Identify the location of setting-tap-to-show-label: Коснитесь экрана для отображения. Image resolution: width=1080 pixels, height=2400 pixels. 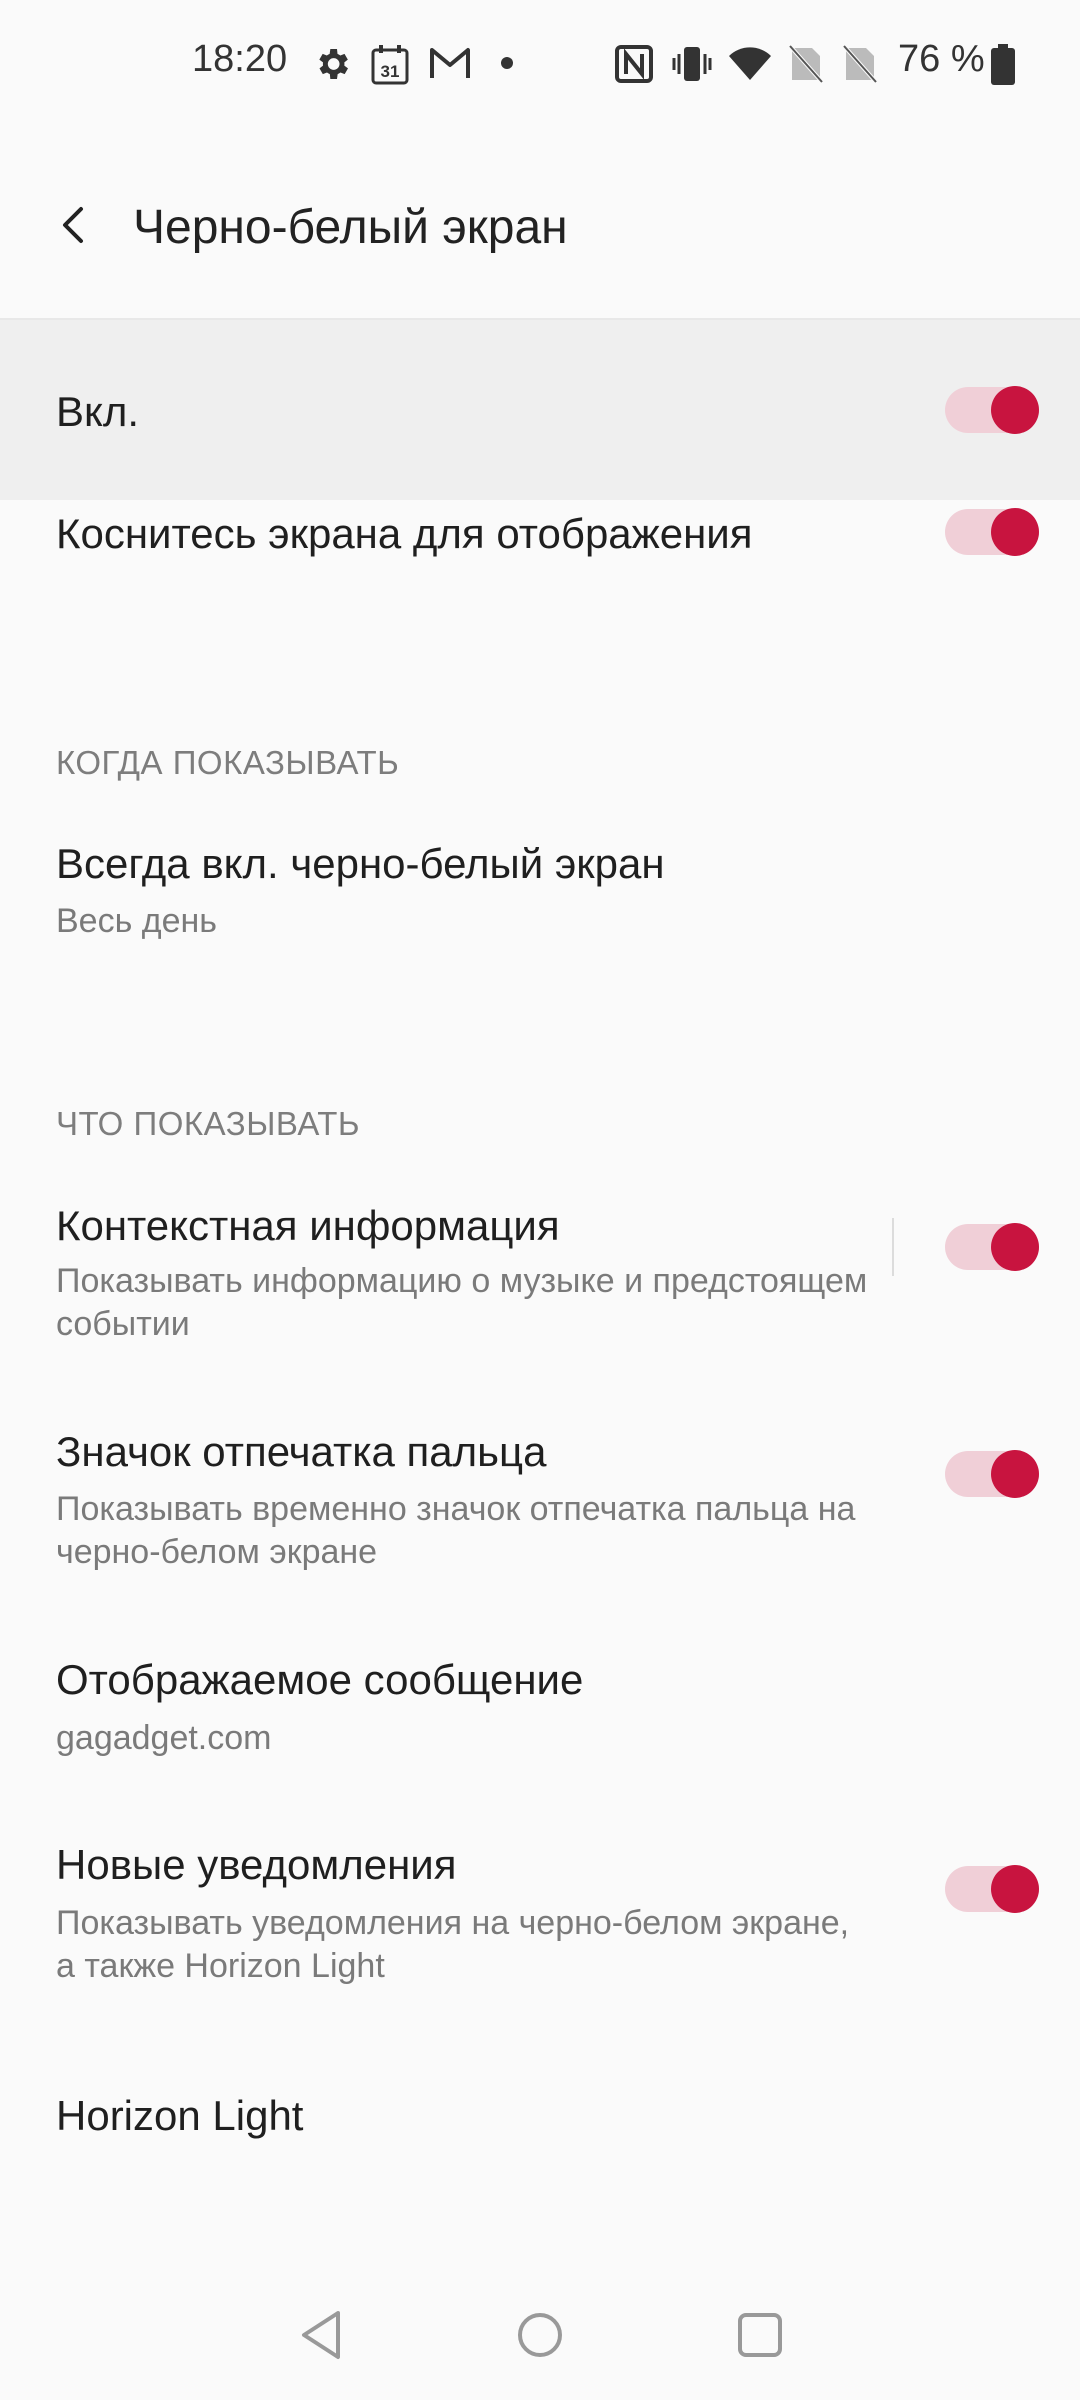
(404, 533).